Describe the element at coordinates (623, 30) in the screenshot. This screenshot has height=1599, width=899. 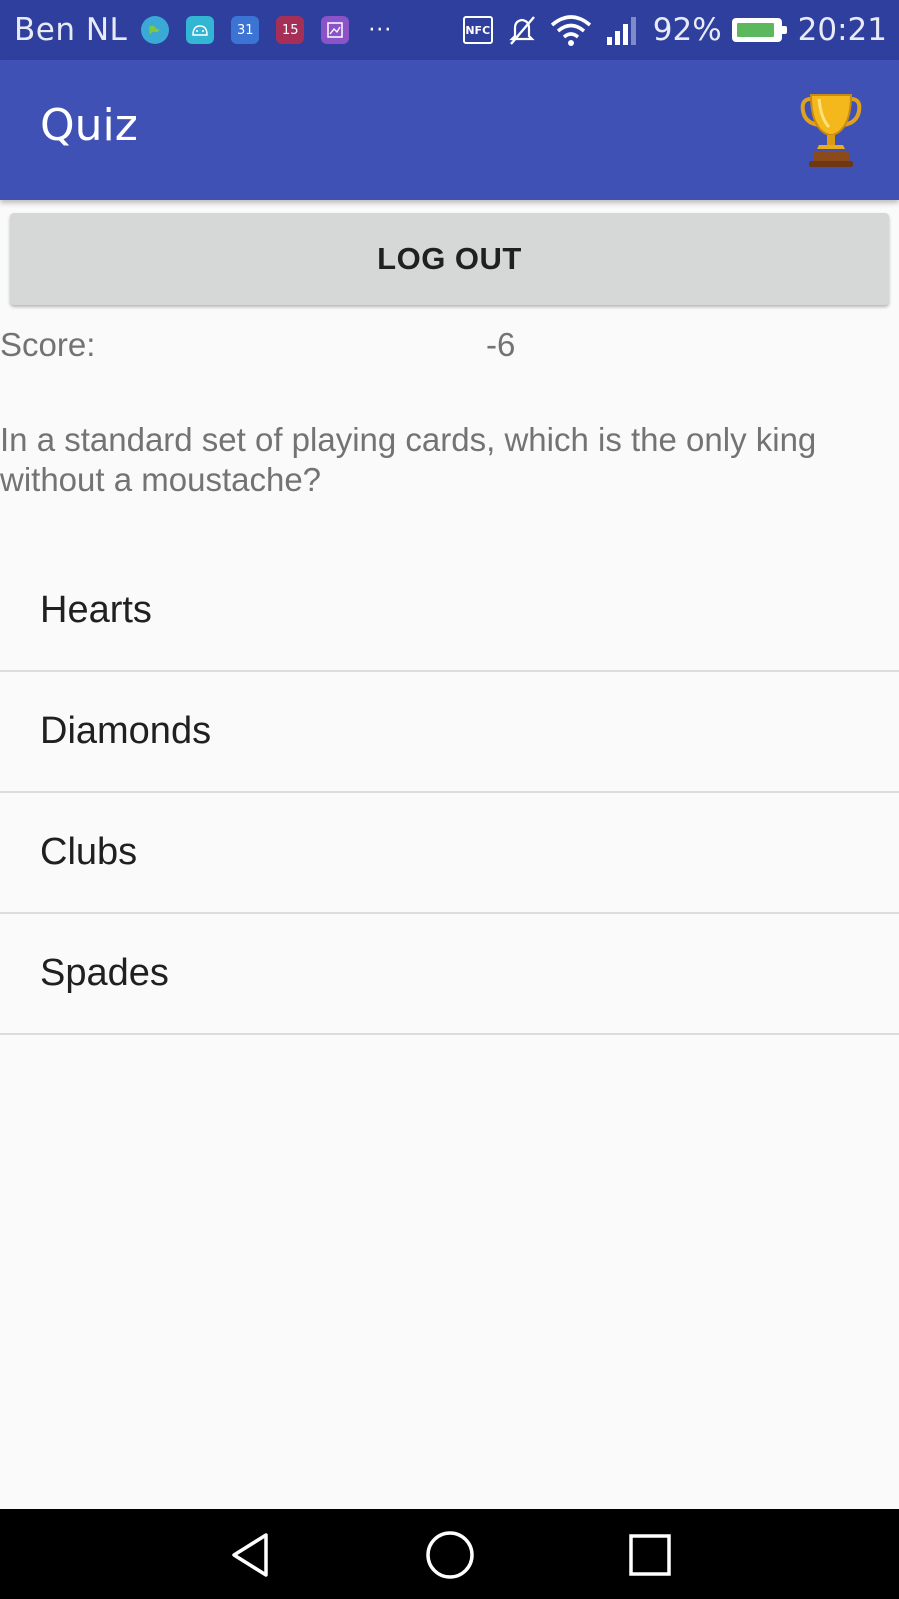
I see `signal-icon` at that location.